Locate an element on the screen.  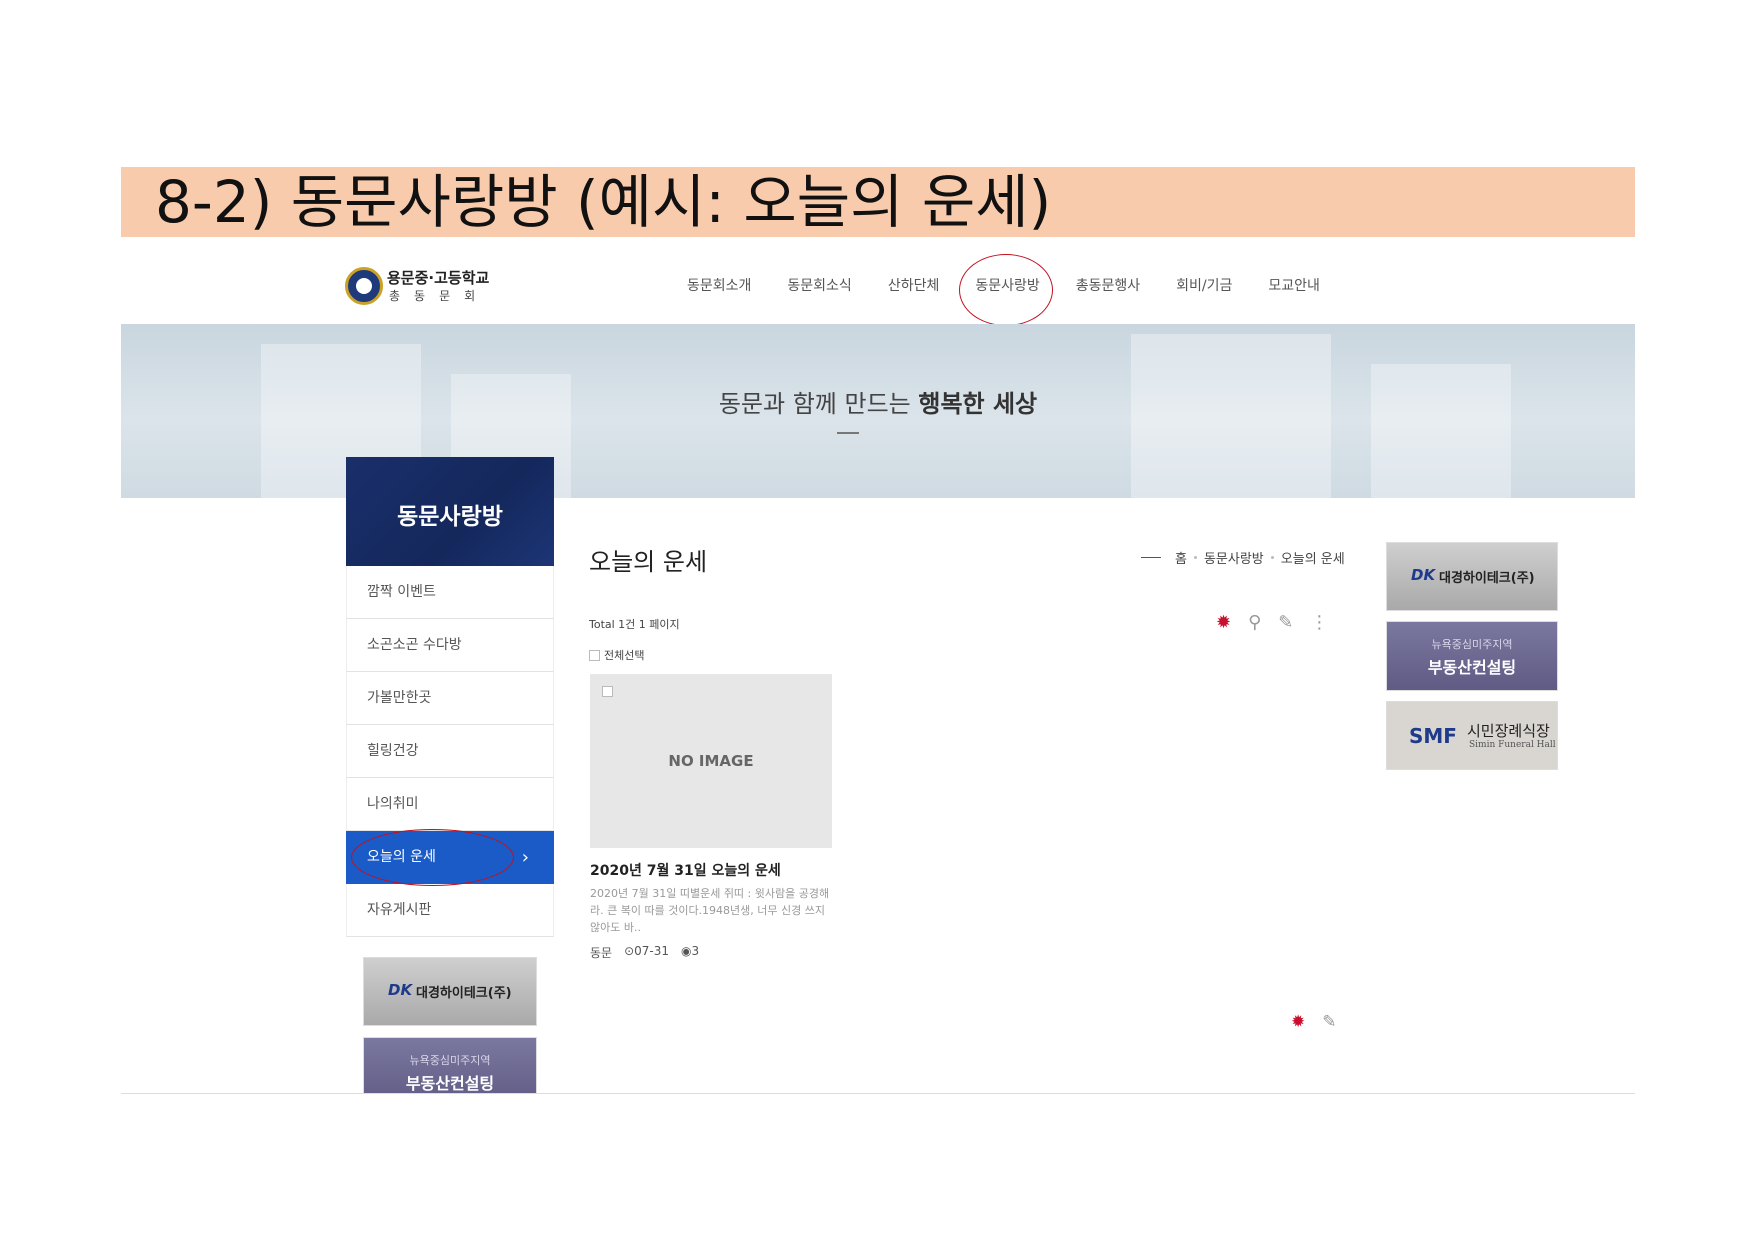
banner-simin-funeral: SMF 시민장례식장 Simin Funeral Hall is located at coordinates (1472, 735).